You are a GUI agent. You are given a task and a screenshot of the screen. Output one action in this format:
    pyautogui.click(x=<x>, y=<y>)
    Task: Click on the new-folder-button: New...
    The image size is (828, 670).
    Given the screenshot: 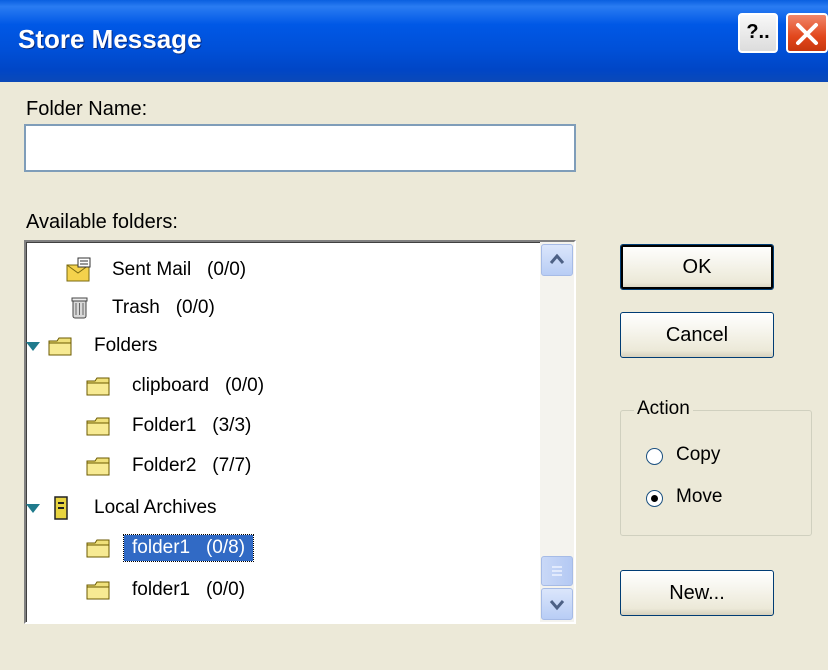 What is the action you would take?
    pyautogui.click(x=697, y=593)
    